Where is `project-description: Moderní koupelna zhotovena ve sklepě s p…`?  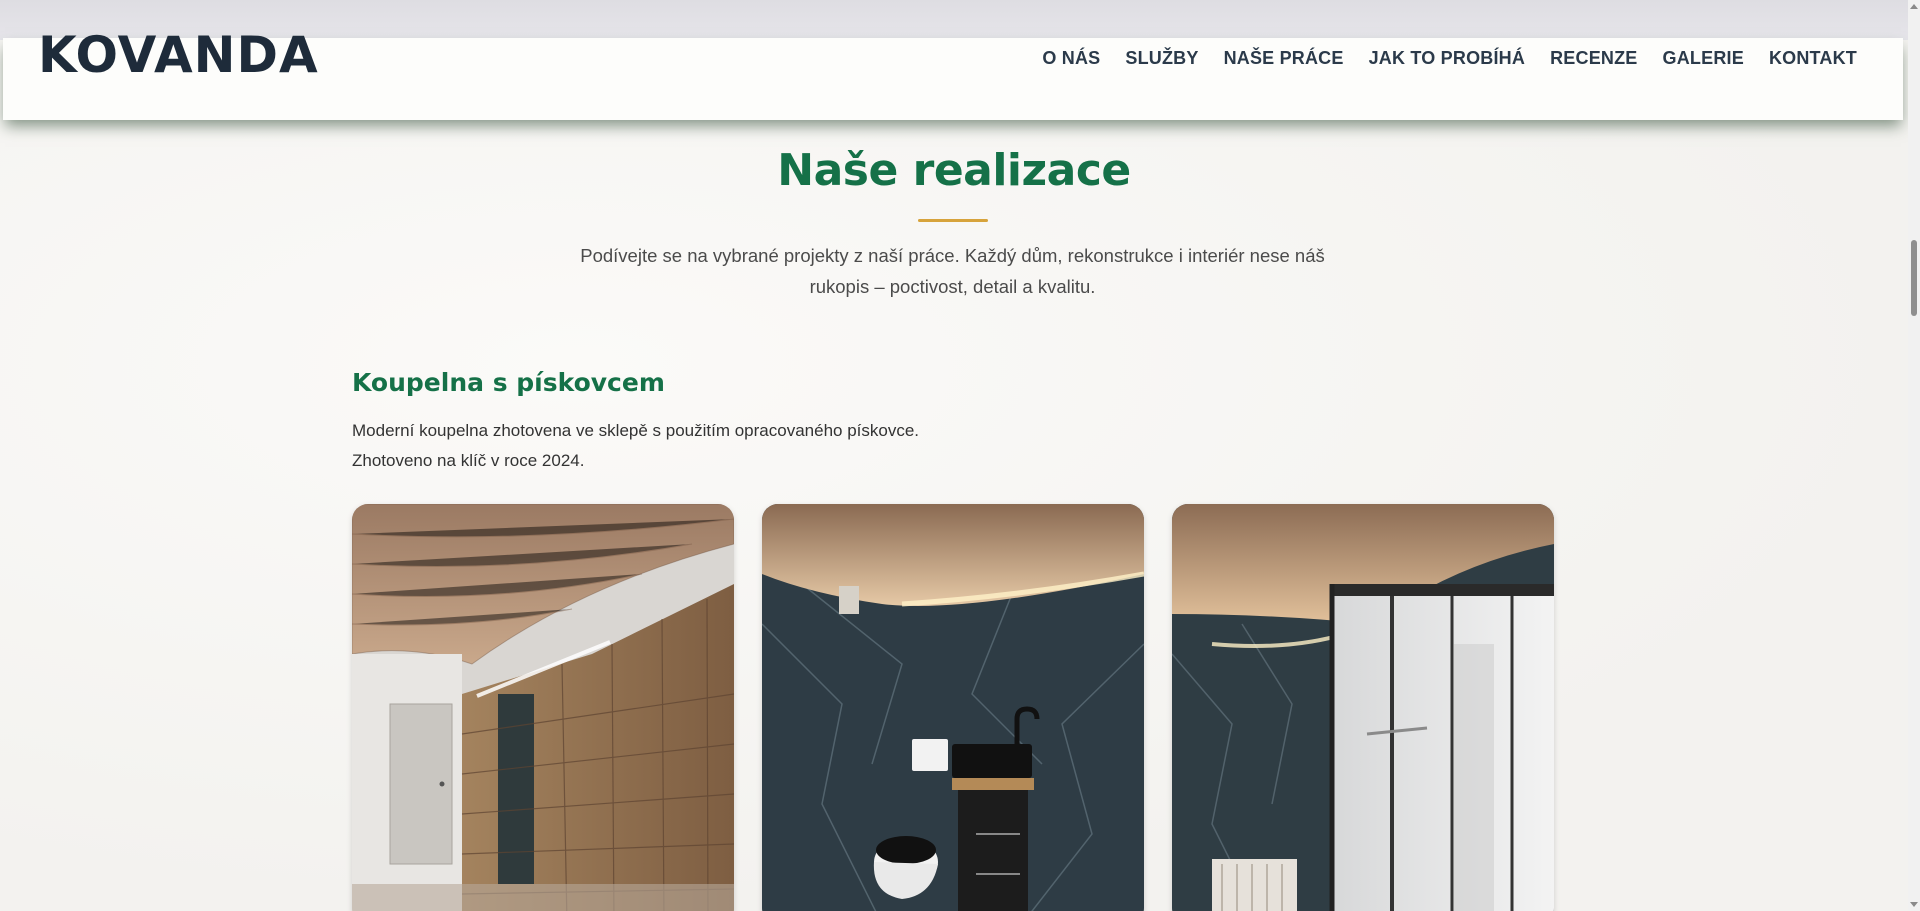 project-description: Moderní koupelna zhotovena ve sklepě s p… is located at coordinates (635, 446).